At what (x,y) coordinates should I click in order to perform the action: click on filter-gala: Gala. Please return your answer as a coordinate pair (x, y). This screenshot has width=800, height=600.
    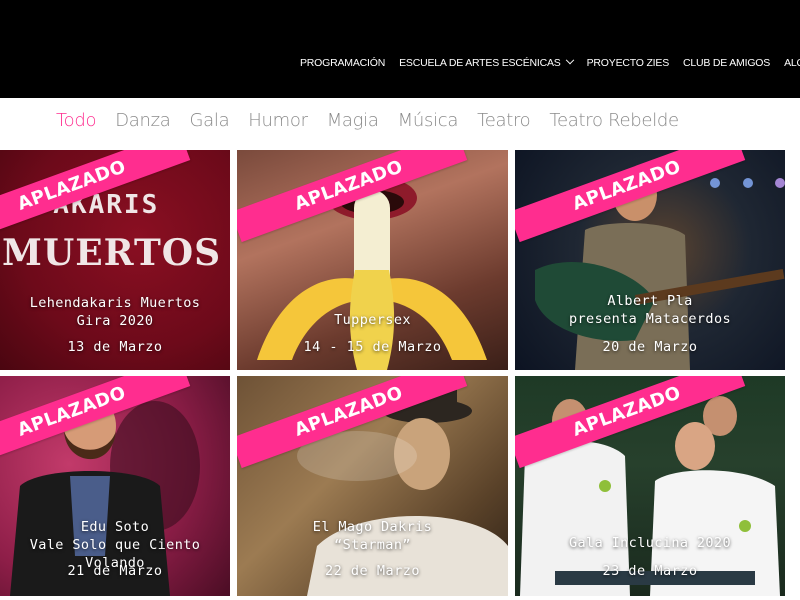
    Looking at the image, I should click on (209, 120).